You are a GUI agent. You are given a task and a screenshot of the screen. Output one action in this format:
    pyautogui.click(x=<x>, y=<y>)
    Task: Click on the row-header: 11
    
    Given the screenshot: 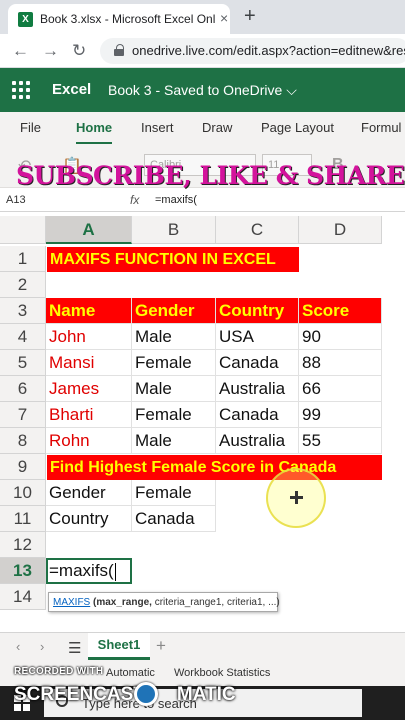 What is the action you would take?
    pyautogui.click(x=23, y=519)
    